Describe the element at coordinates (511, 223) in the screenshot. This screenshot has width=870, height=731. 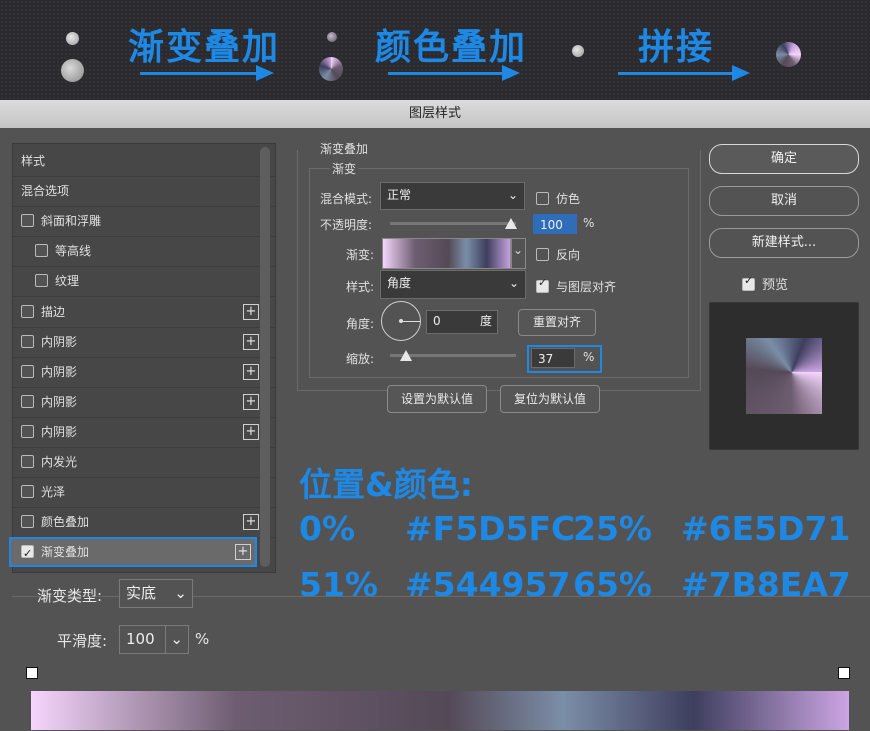
I see `opacity-slider-thumb` at that location.